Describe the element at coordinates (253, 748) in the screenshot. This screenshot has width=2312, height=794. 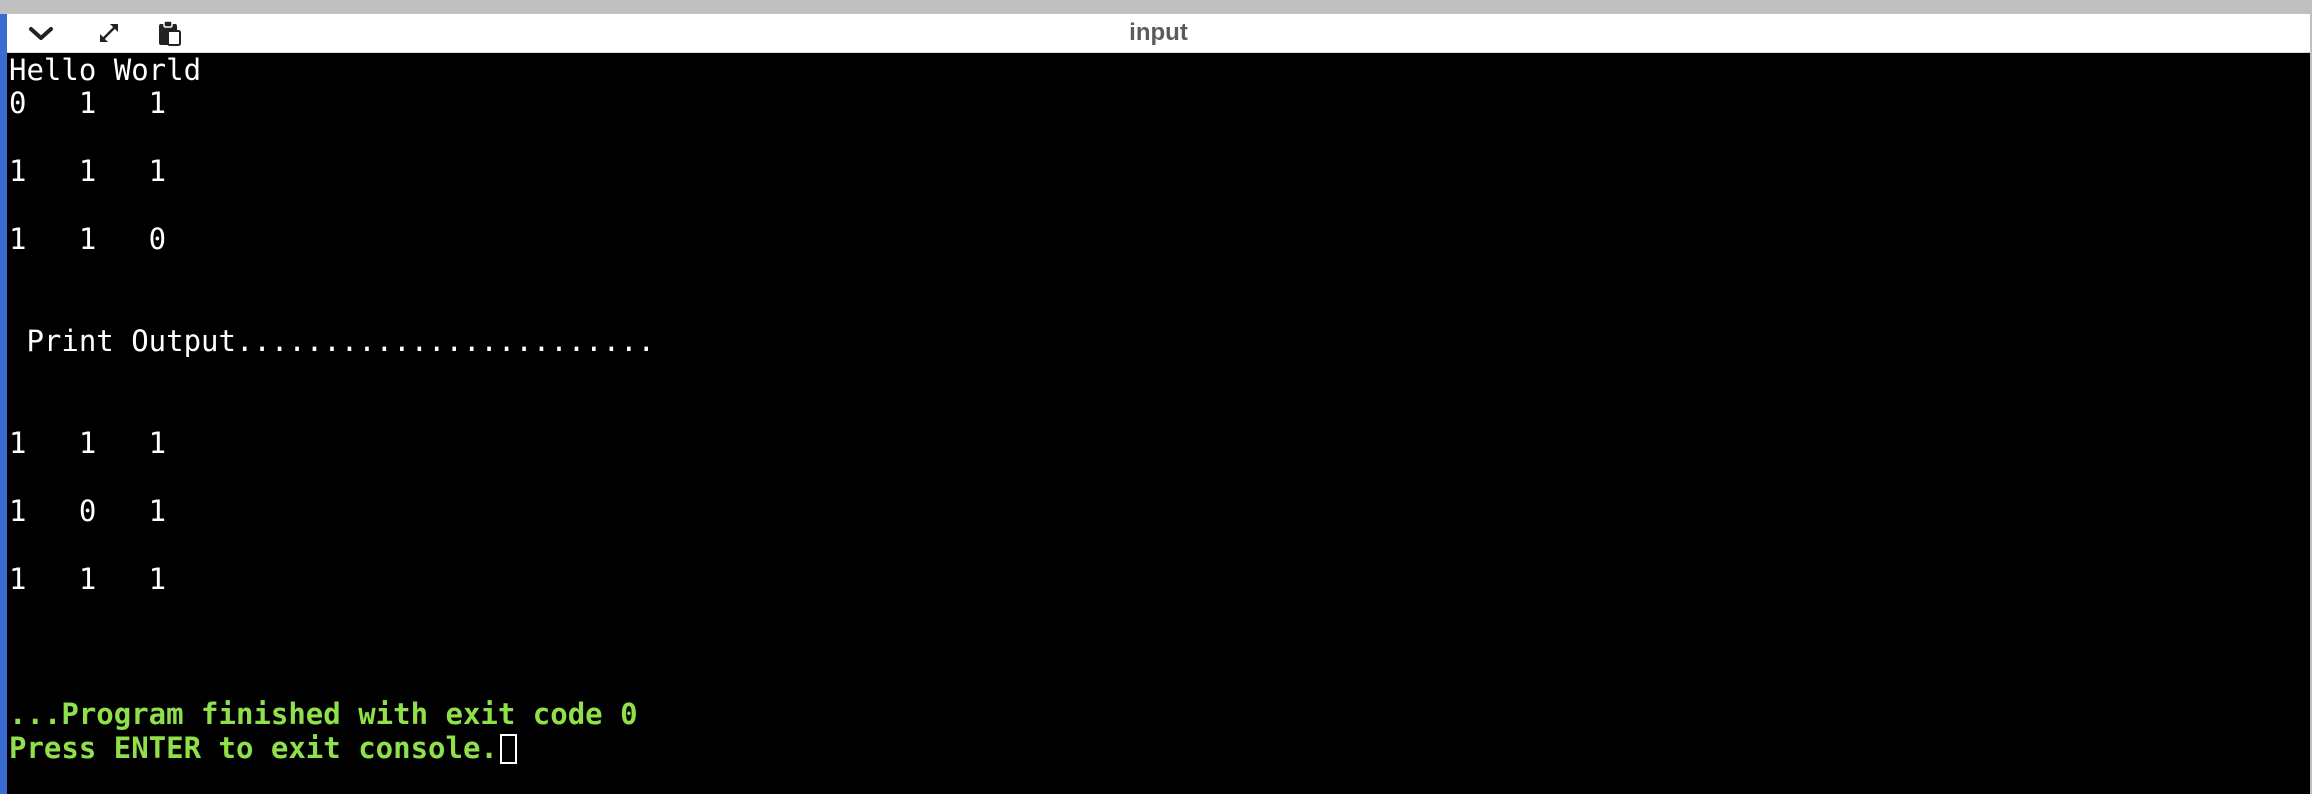
I see `exit-prompt-text: Press ENTER to exit console.` at that location.